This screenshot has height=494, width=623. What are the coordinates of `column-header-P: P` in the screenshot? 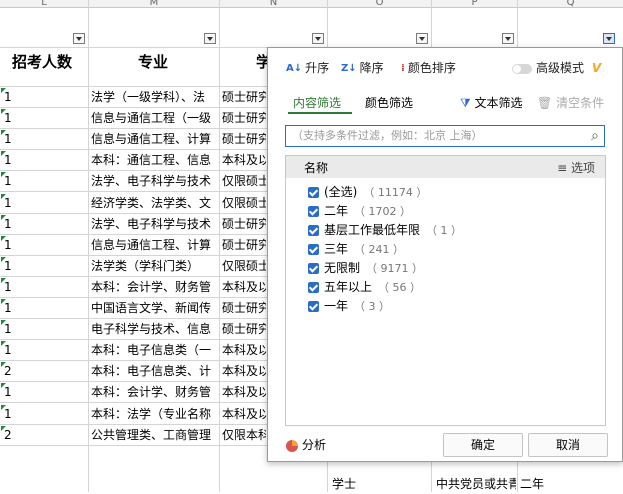 It's located at (474, 4).